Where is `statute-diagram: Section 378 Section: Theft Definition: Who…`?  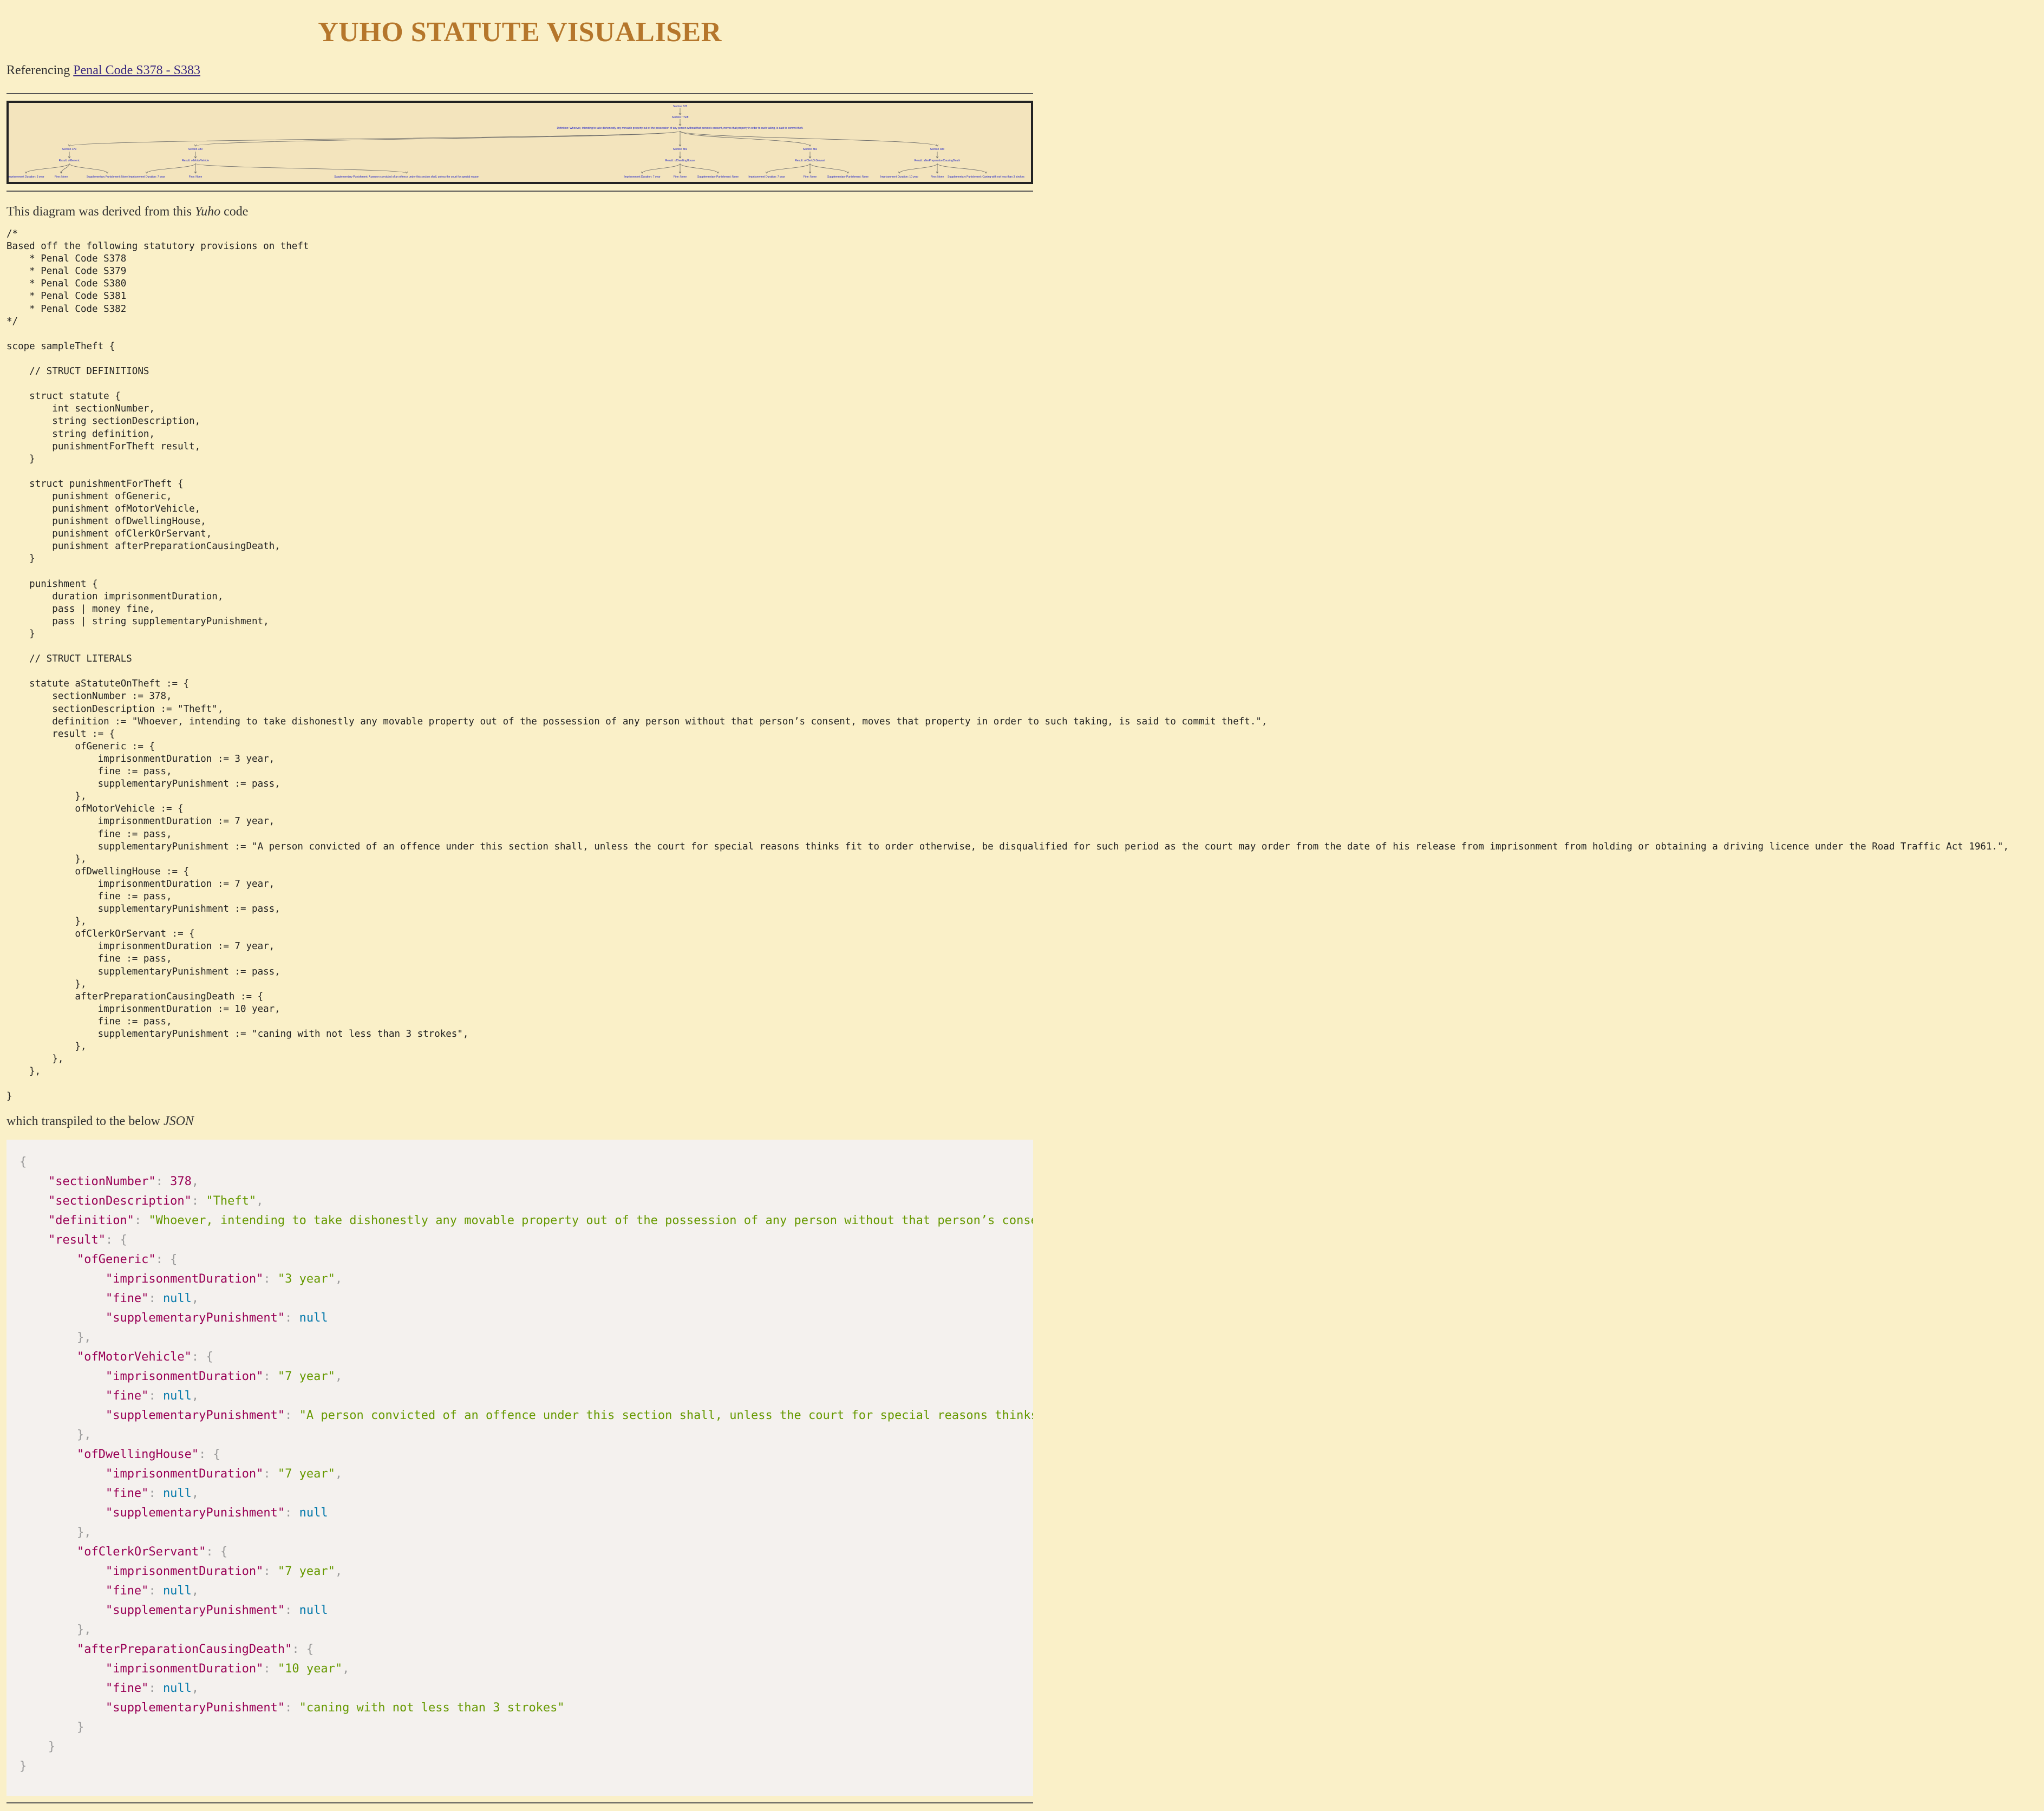 statute-diagram: Section 378 Section: Theft Definition: Who… is located at coordinates (519, 142).